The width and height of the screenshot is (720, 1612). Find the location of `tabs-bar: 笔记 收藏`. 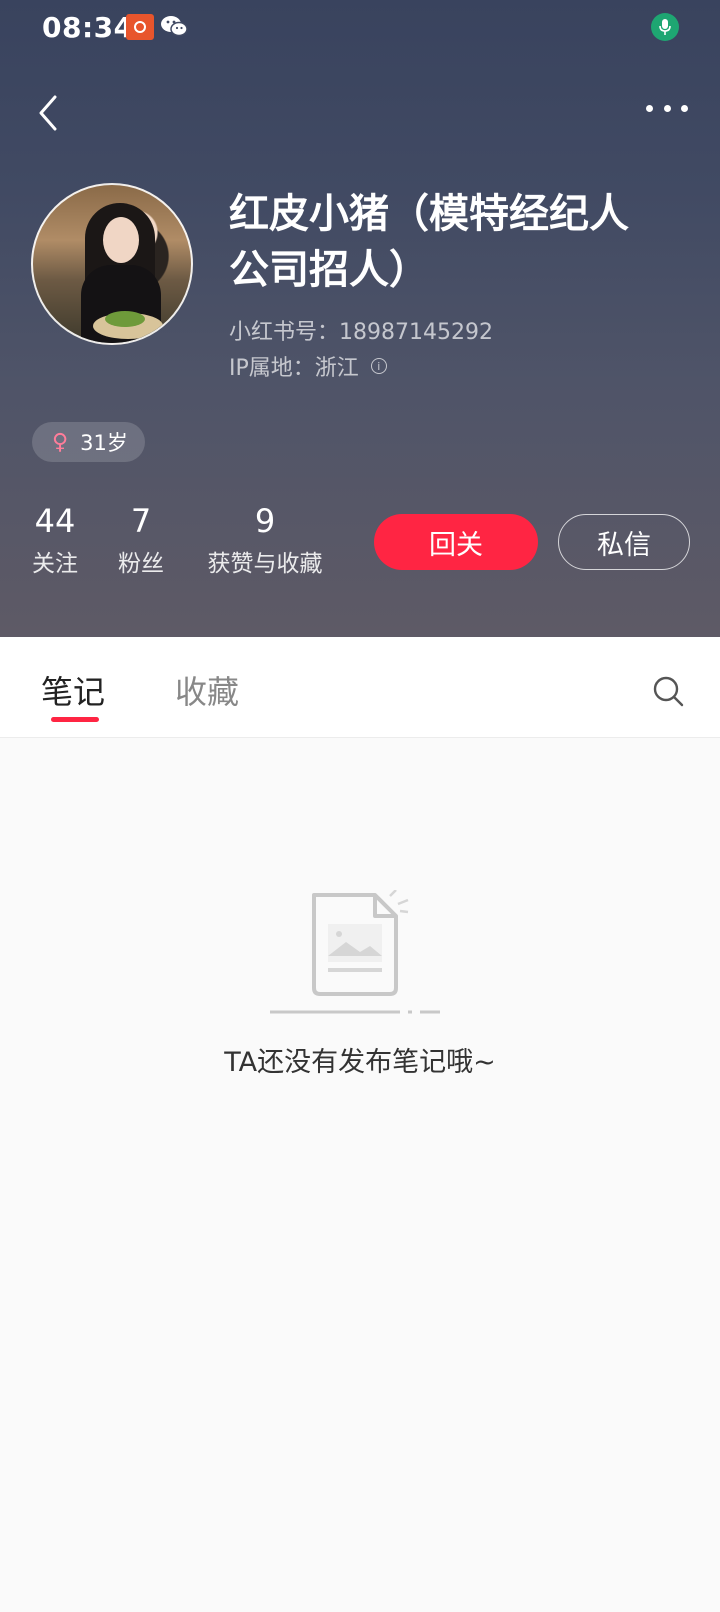

tabs-bar: 笔记 收藏 is located at coordinates (360, 687).